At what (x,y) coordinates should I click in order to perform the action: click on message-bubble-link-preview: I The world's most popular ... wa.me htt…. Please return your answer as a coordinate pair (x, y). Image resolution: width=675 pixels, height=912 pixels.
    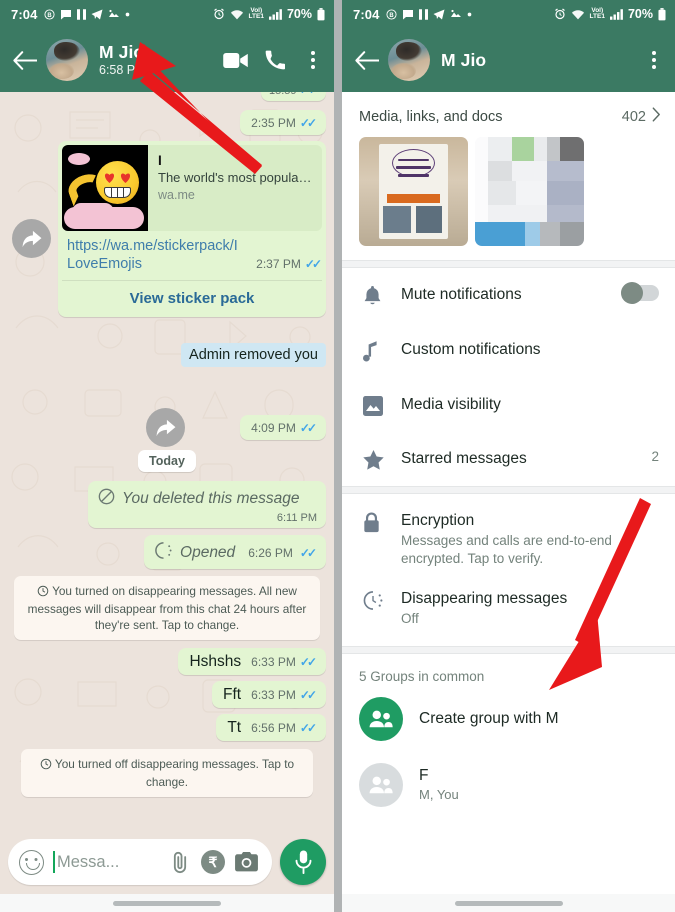
    Looking at the image, I should click on (192, 229).